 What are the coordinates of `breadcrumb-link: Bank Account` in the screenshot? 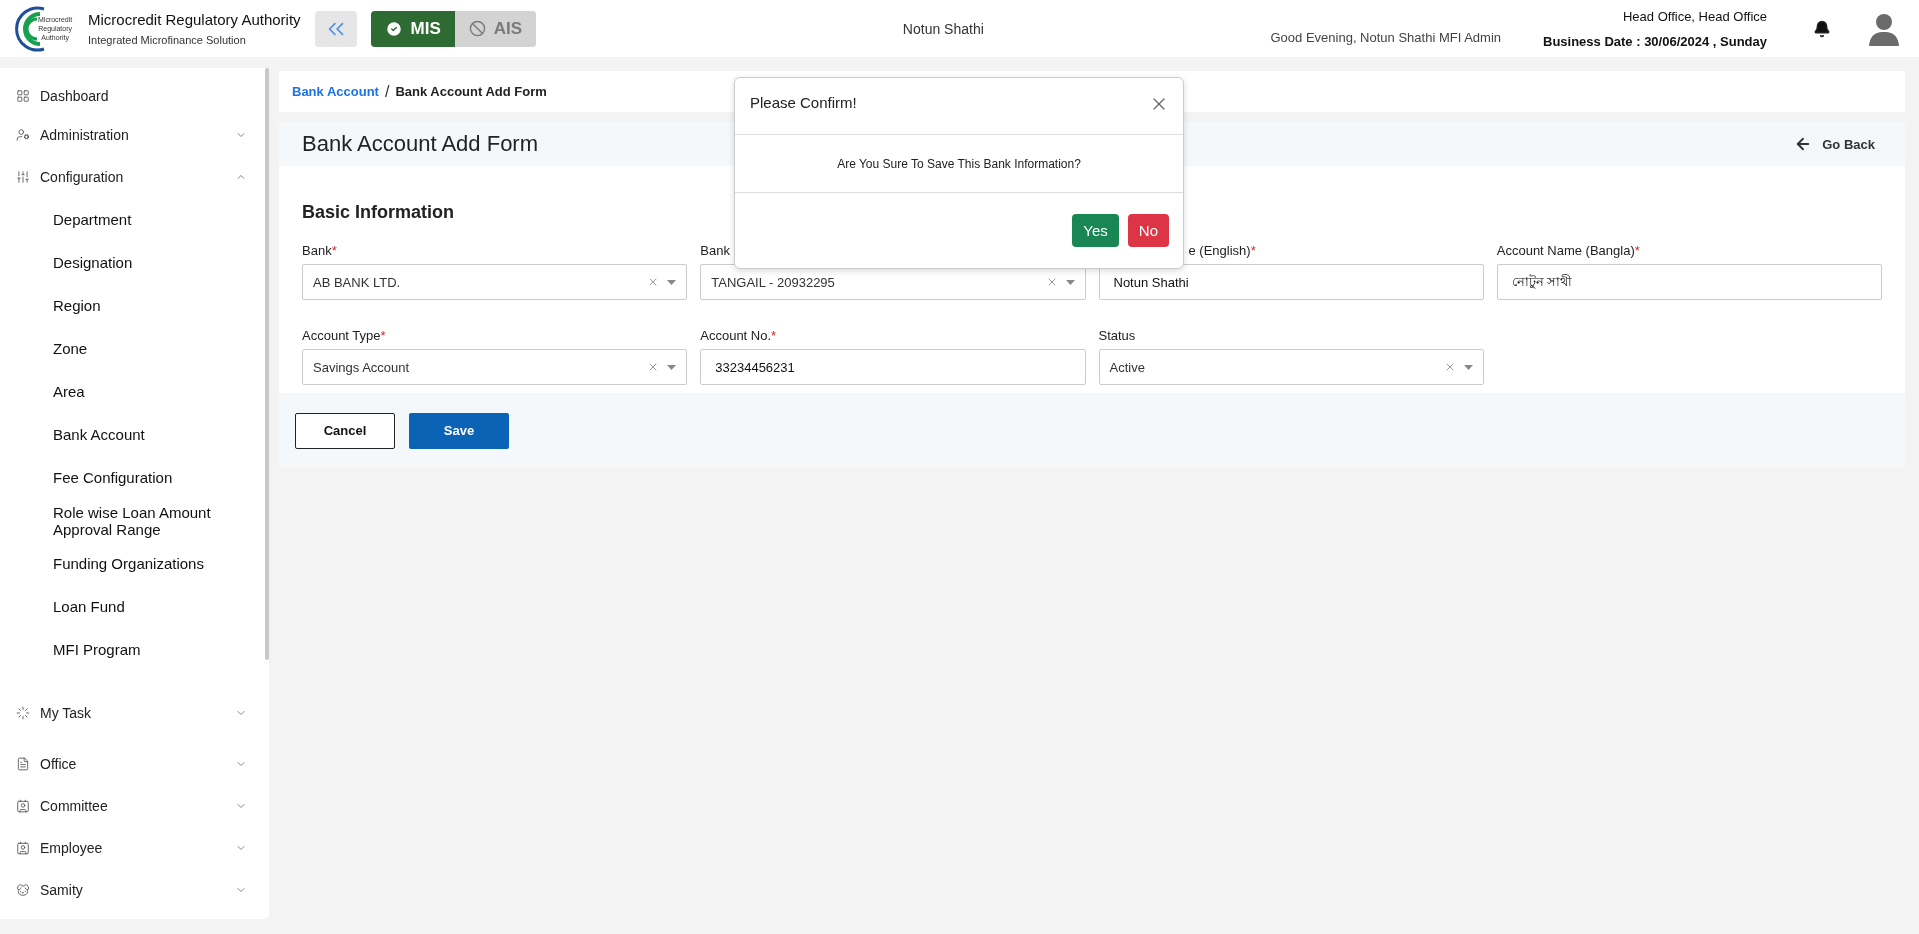 It's located at (335, 91).